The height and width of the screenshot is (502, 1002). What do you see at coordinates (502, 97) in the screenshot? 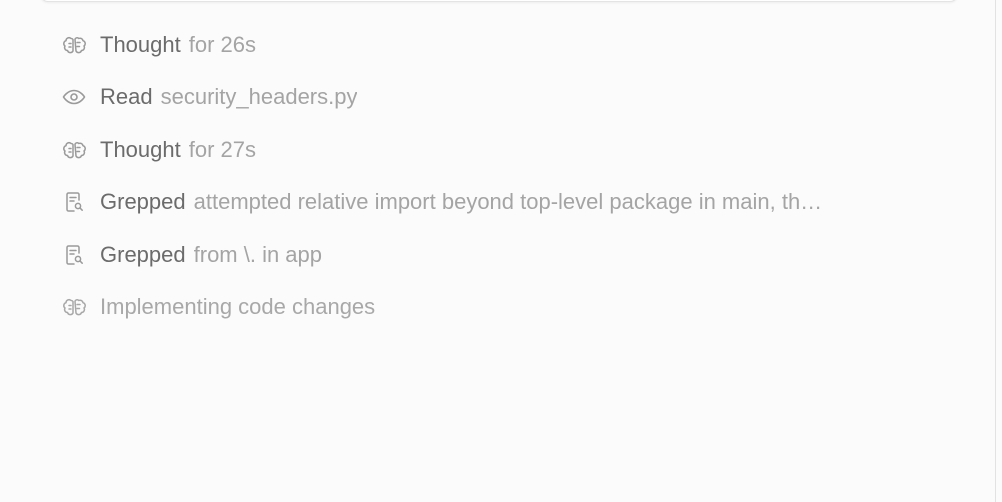
I see `activity-step-read: Read security_headers.py` at bounding box center [502, 97].